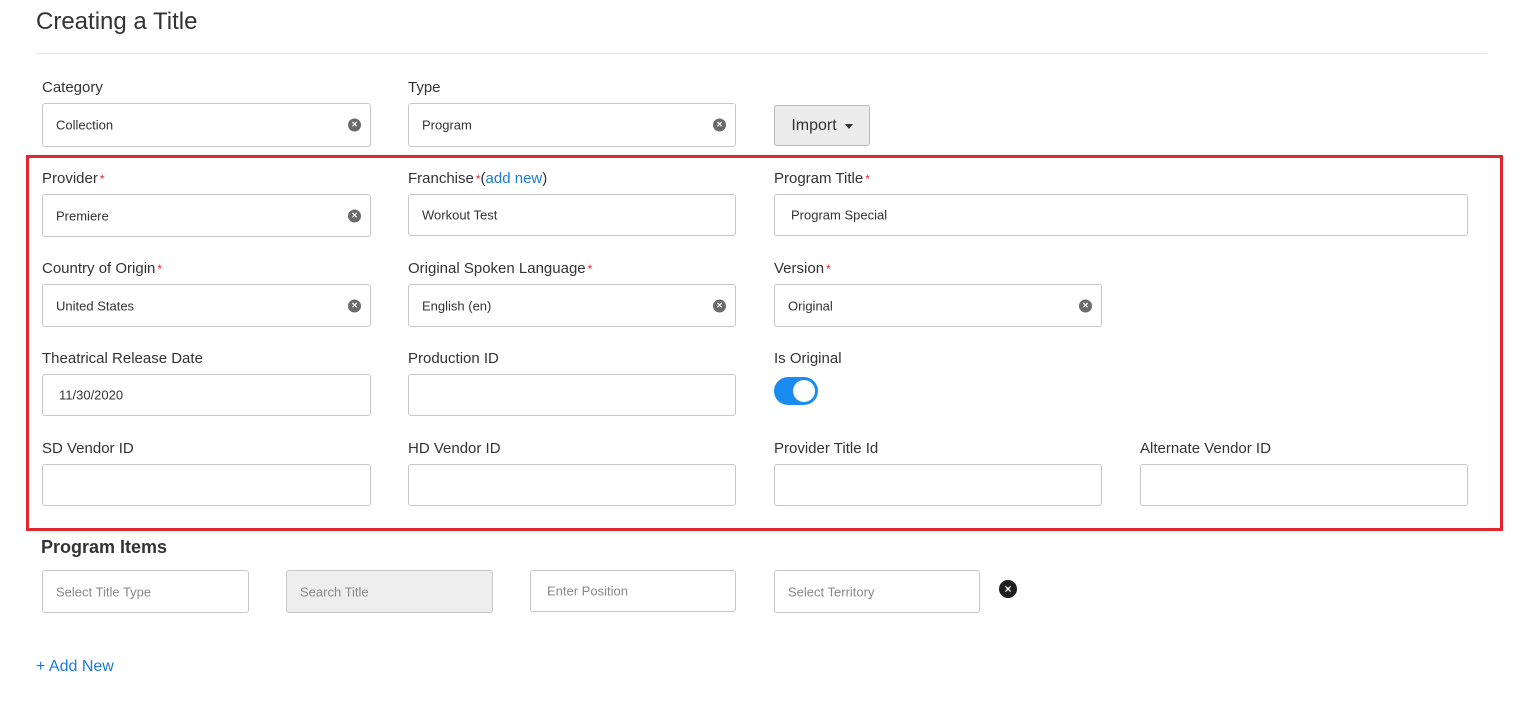 This screenshot has width=1523, height=711. What do you see at coordinates (206, 395) in the screenshot?
I see `release-date-input: 11/30/2020` at bounding box center [206, 395].